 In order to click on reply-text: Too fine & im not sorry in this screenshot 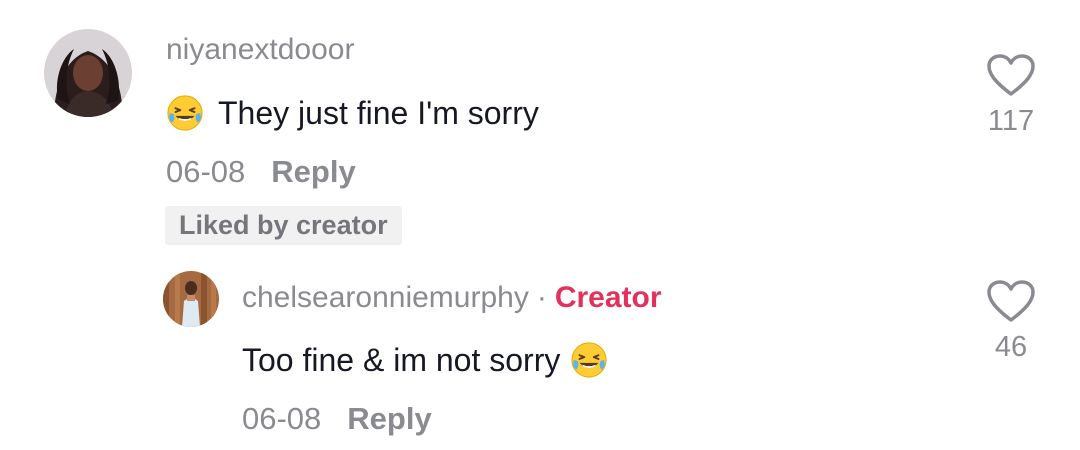, I will do `click(425, 360)`.